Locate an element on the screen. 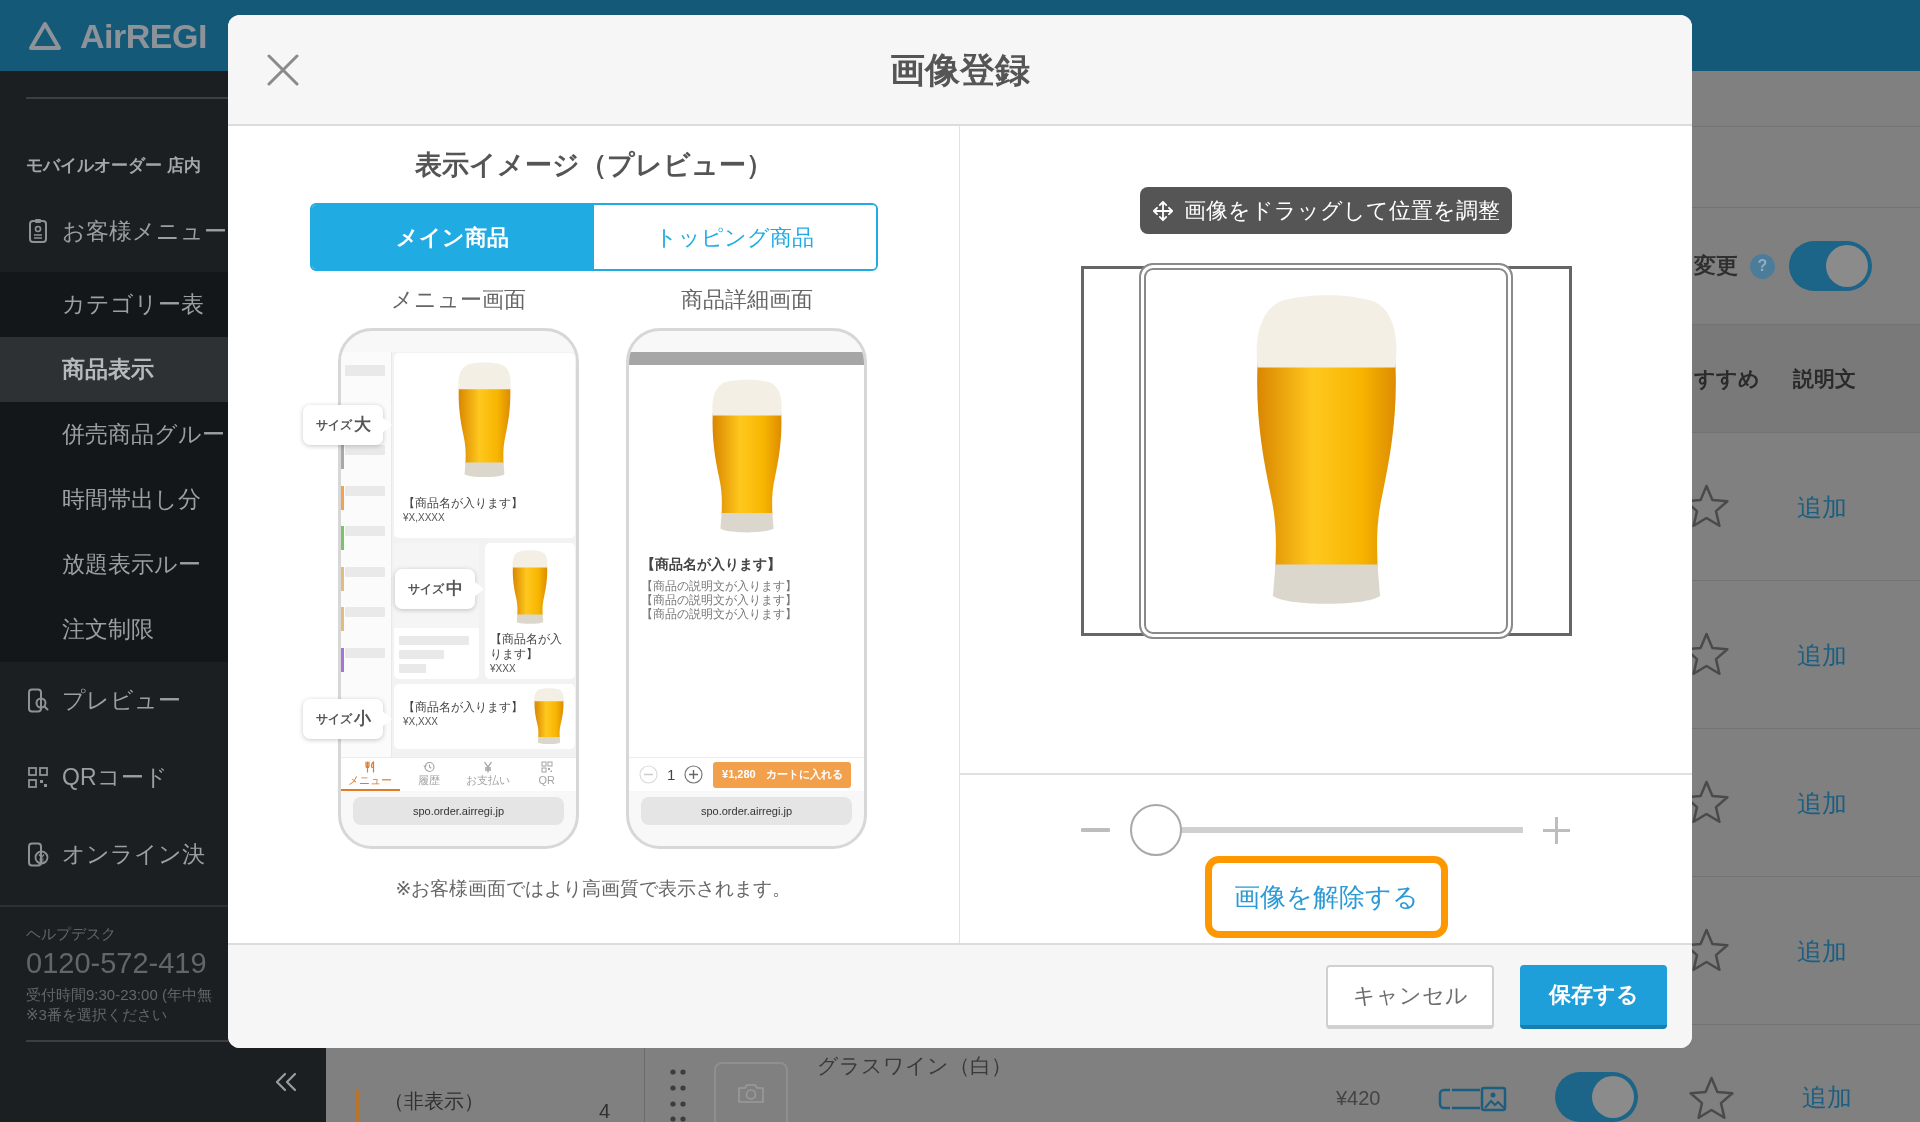  product-price: ¥420 is located at coordinates (1358, 1098).